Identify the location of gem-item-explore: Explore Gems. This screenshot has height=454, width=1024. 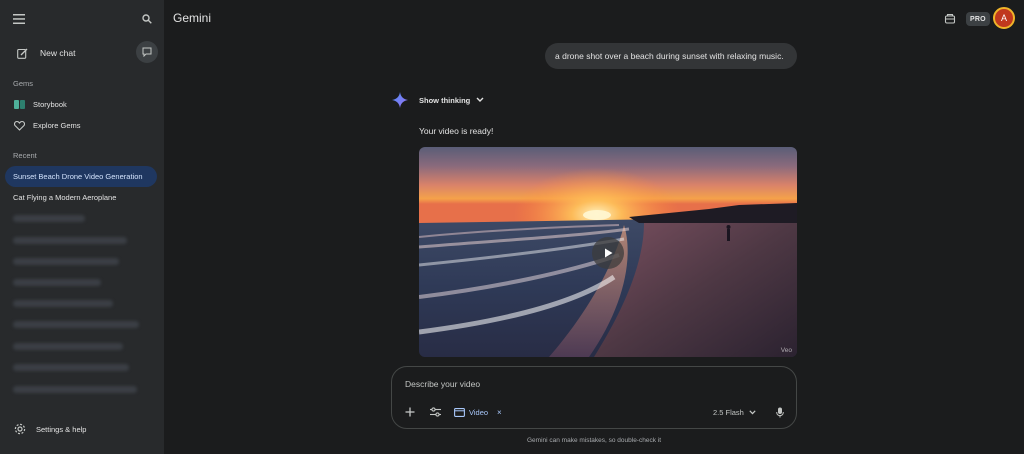
(83, 125).